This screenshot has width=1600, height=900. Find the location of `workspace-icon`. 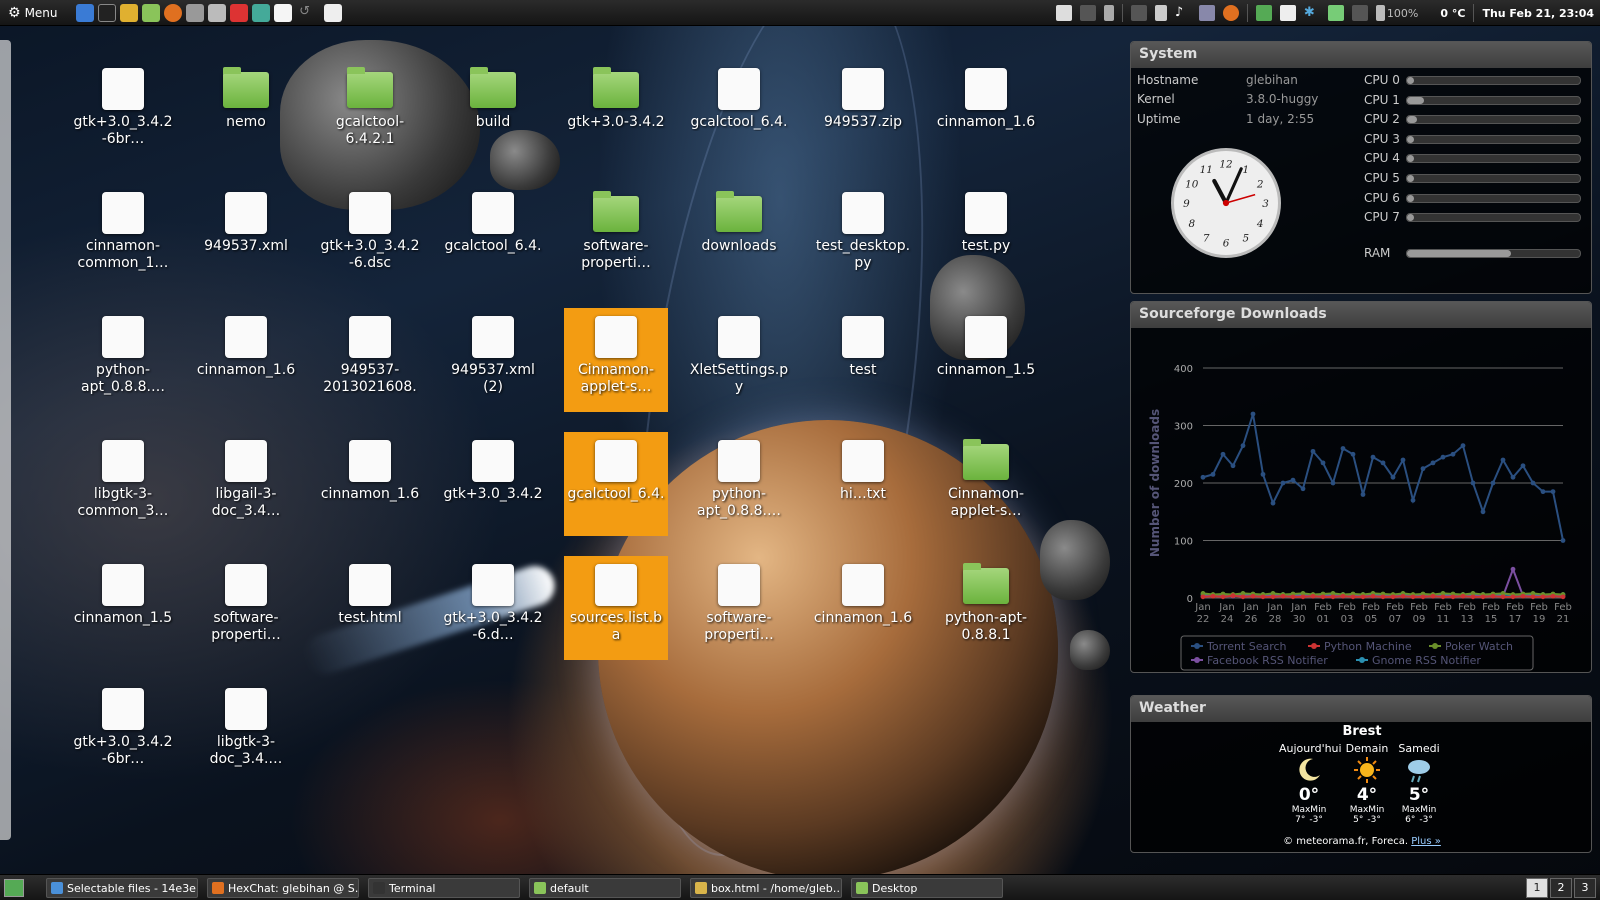

workspace-icon is located at coordinates (1138, 13).